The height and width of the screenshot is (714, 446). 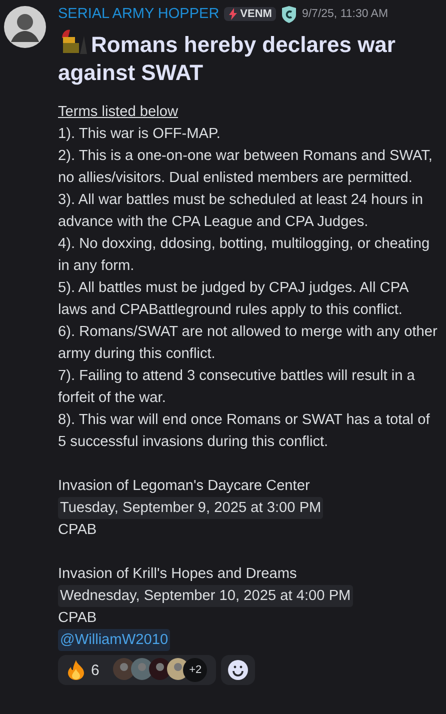 I want to click on term-text: 3). All war battles must be scheduled at least 24 hours in advance with the CPA League and CPA Judges., so click(x=241, y=211).